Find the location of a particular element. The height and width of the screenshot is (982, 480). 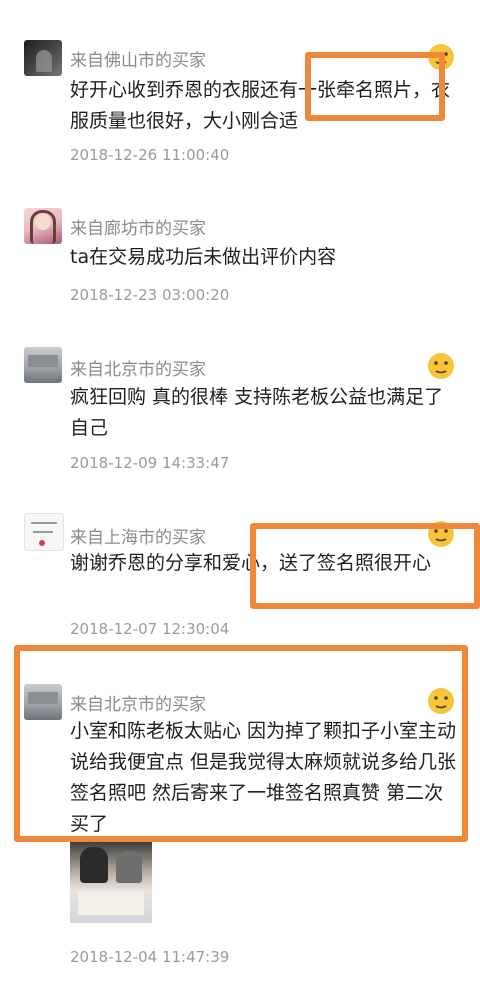

buyer-location: 来自上海市的买家 is located at coordinates (138, 538).